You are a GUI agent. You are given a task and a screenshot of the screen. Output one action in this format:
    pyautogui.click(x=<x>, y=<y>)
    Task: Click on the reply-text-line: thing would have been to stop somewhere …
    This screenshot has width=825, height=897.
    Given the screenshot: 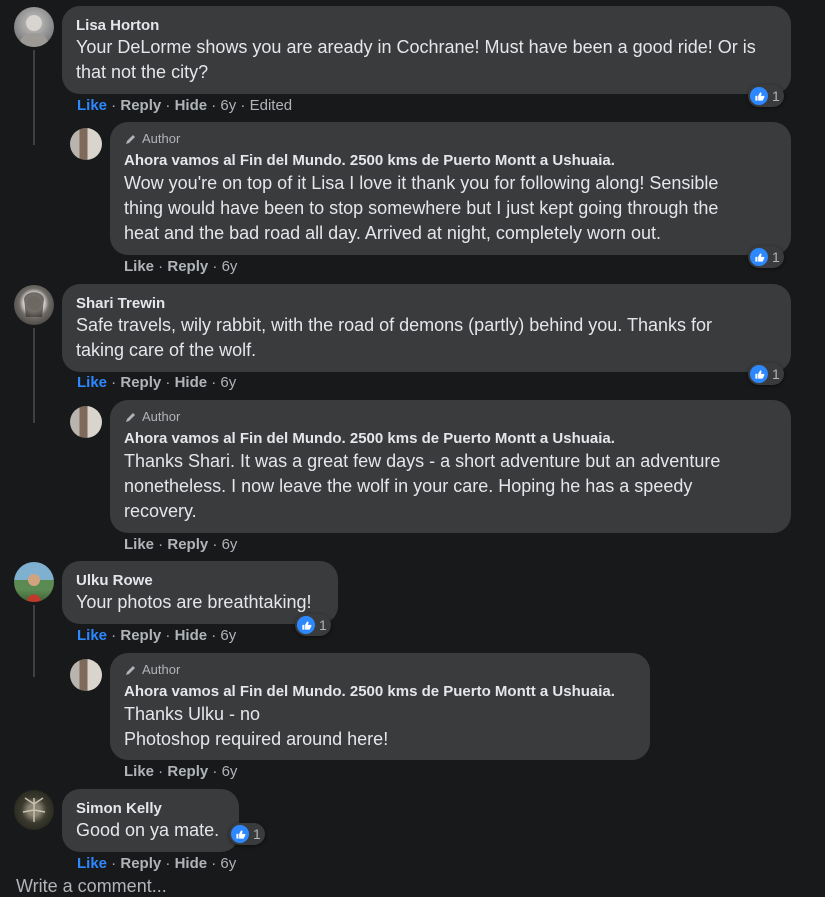 What is the action you would take?
    pyautogui.click(x=421, y=208)
    